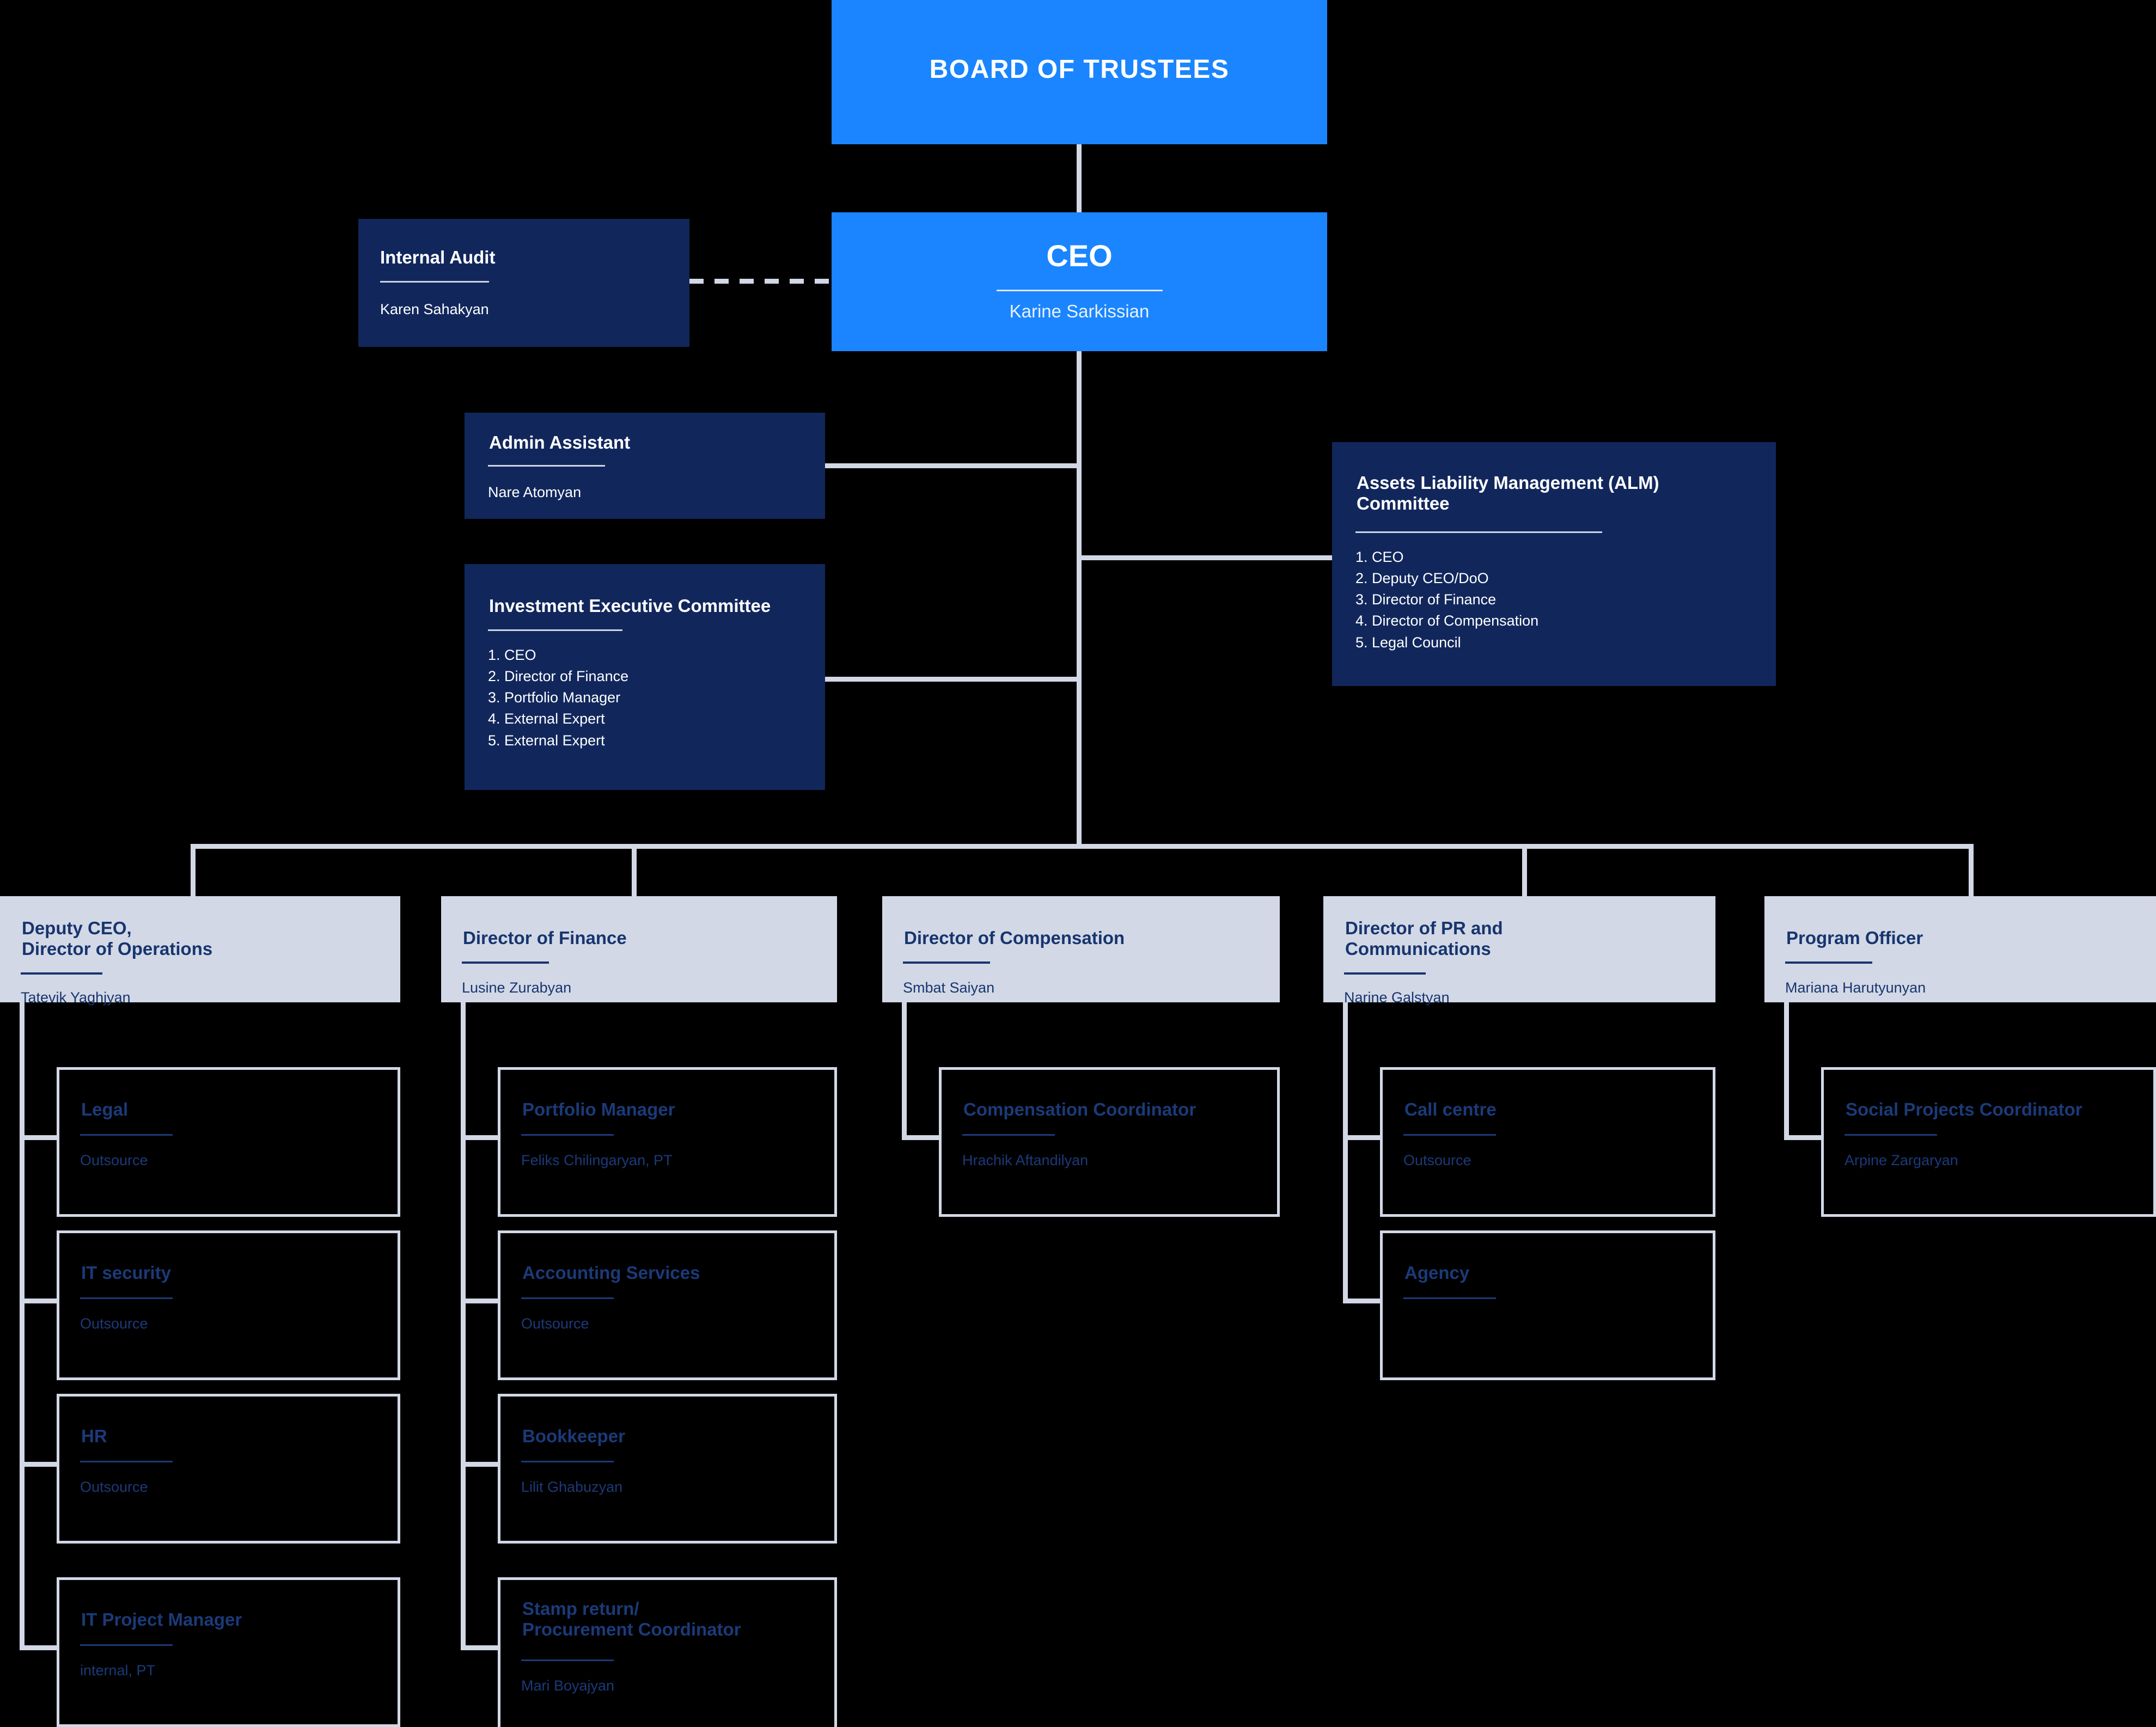 This screenshot has width=2156, height=1727. I want to click on node-unit-1-2: Bookkeeper Lilit Ghabuzyan, so click(668, 1469).